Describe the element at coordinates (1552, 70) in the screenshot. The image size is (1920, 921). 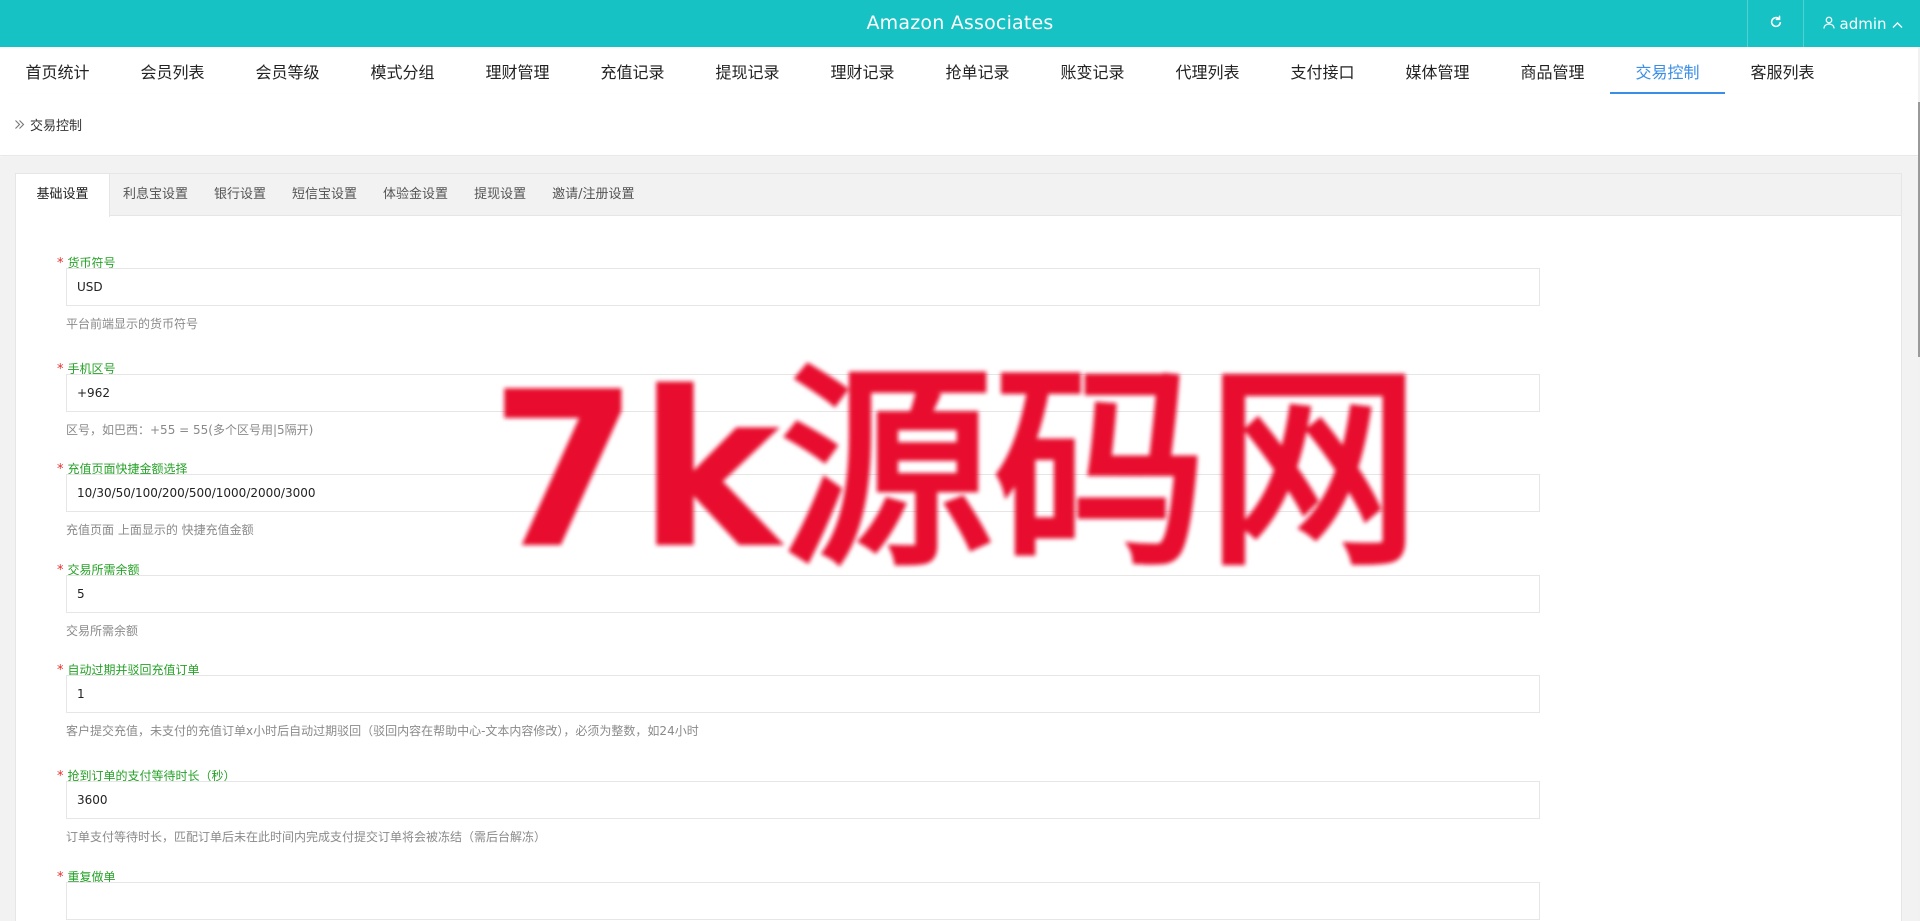
I see `nav-item: 商品管理` at that location.